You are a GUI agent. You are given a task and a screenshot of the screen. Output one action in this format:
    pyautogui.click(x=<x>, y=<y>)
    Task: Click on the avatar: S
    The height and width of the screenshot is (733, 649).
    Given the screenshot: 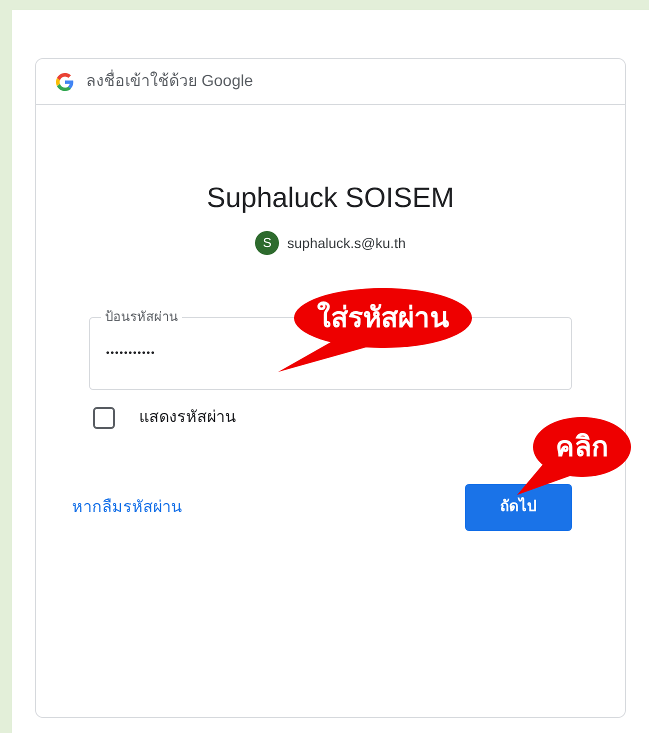 What is the action you would take?
    pyautogui.click(x=267, y=243)
    